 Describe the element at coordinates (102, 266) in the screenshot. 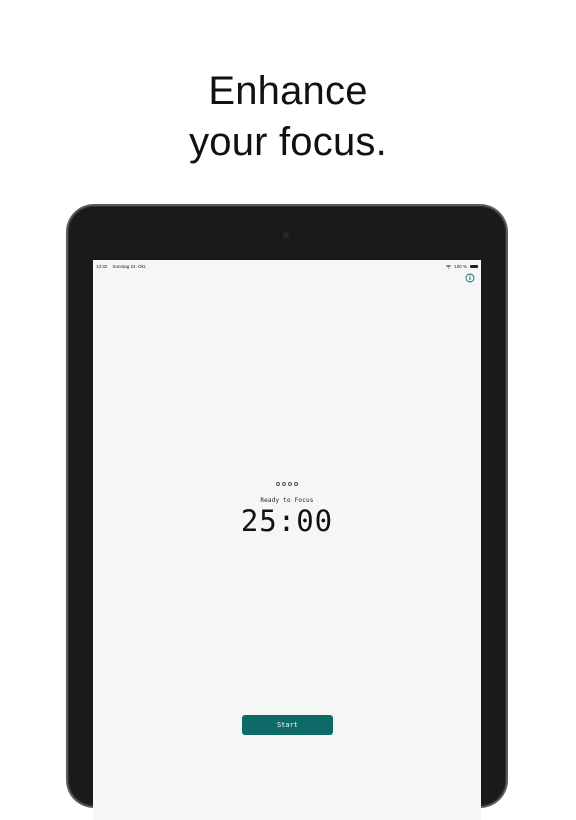

I see `status-time: 13:32` at that location.